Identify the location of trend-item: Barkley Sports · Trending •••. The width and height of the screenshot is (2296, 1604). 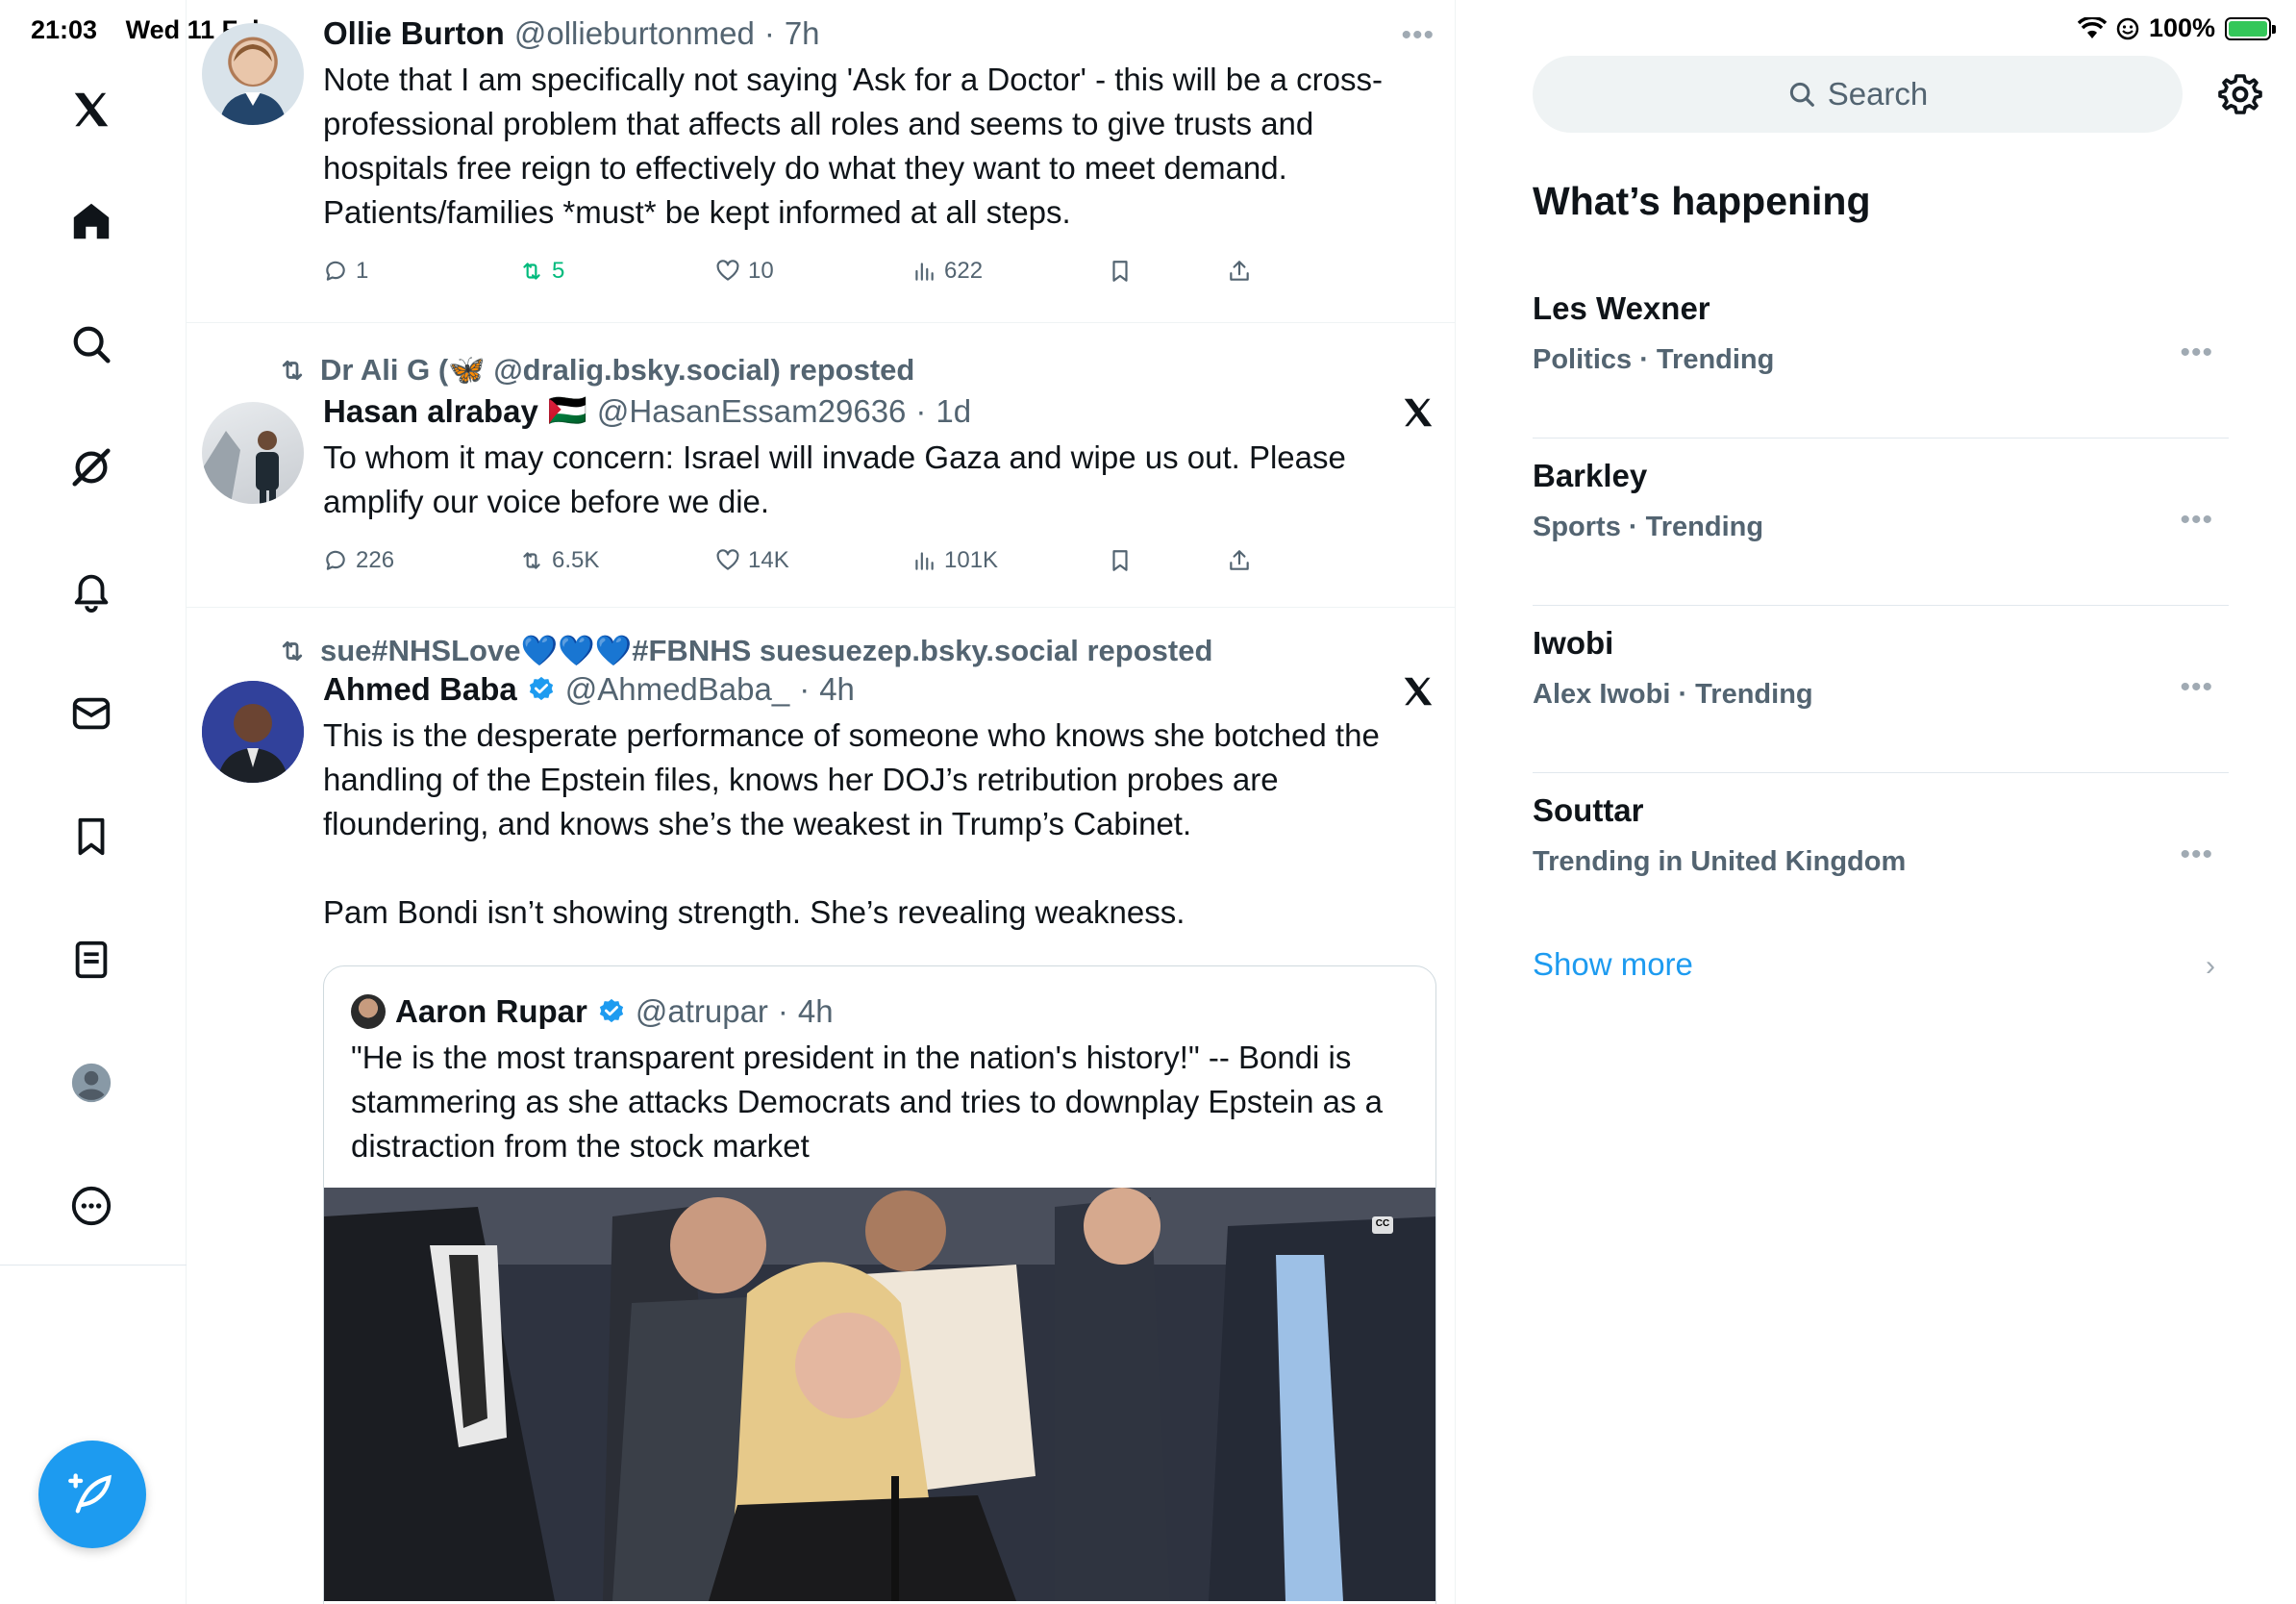
(1881, 522).